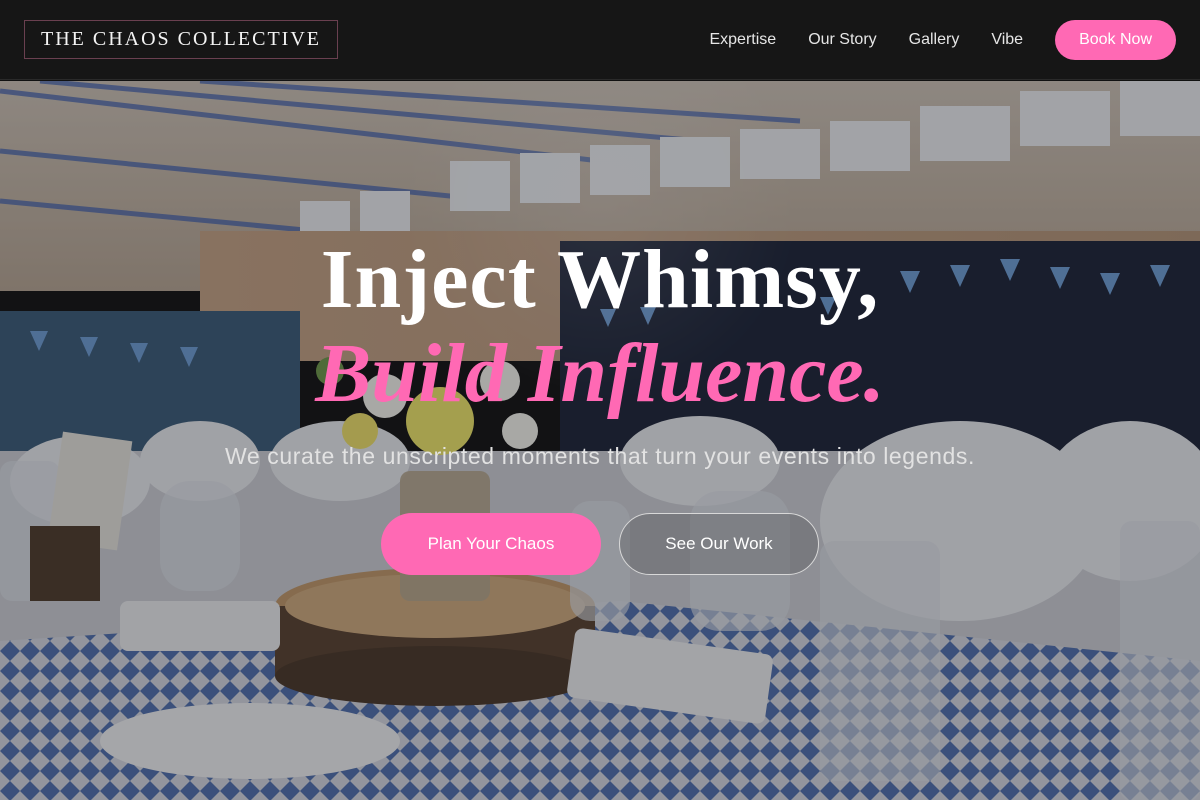 The width and height of the screenshot is (1200, 800). I want to click on hero-cta-row: Plan Your Chaos See Our Work, so click(600, 544).